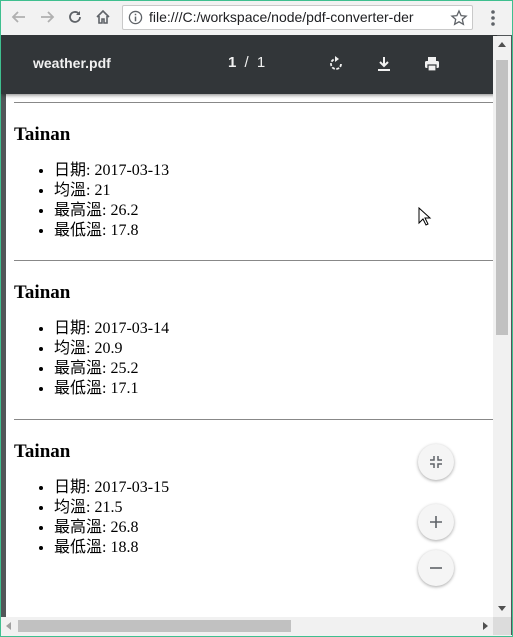 The height and width of the screenshot is (637, 513). What do you see at coordinates (269, 171) in the screenshot?
I see `list-item: 日期: 2017-03-13` at bounding box center [269, 171].